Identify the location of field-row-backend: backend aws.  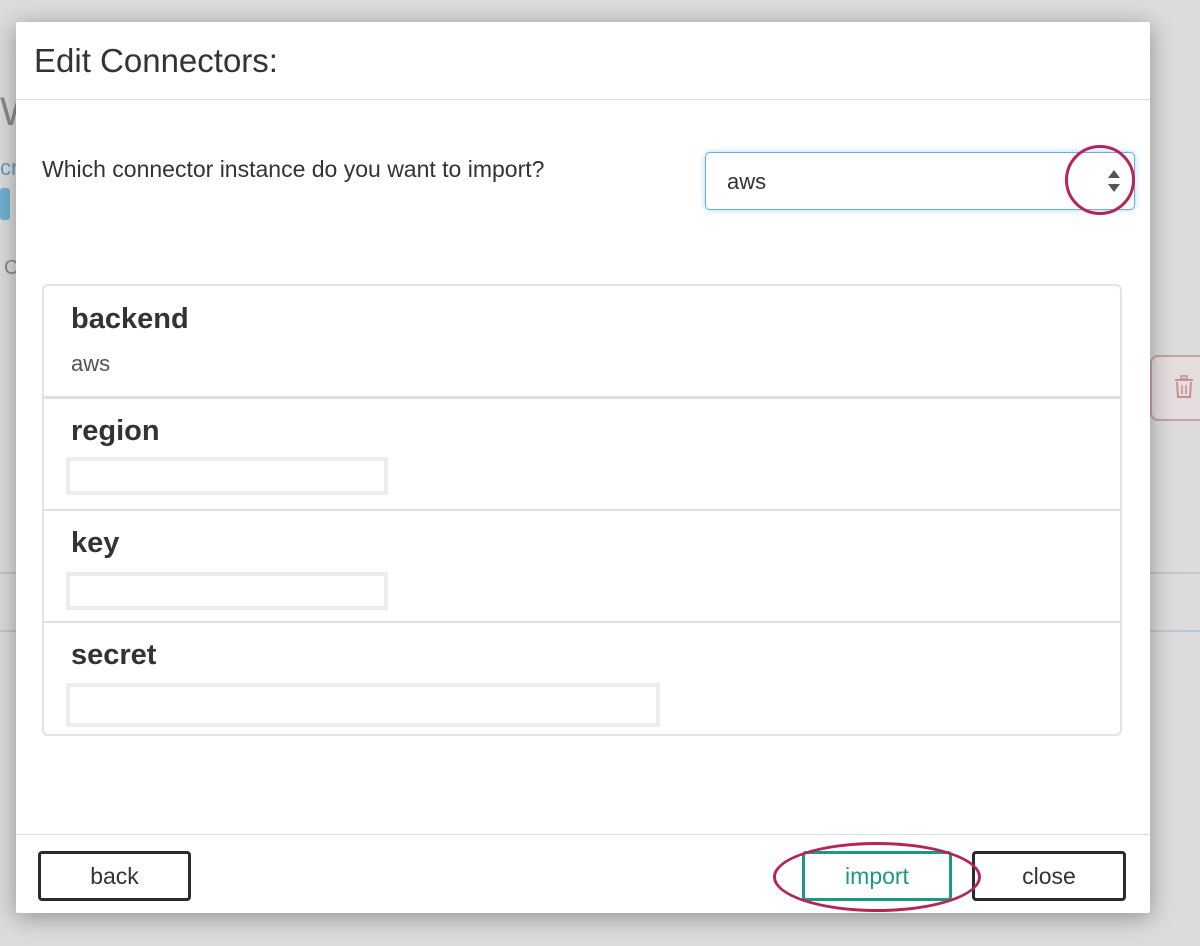
(582, 341).